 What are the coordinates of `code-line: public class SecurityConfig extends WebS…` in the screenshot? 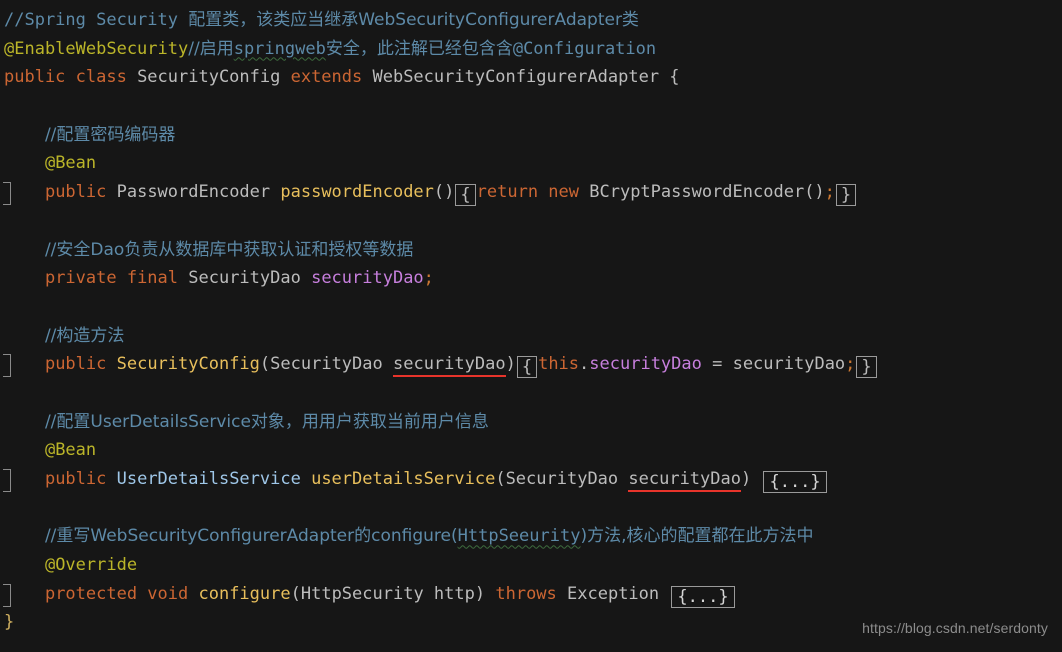 It's located at (531, 77).